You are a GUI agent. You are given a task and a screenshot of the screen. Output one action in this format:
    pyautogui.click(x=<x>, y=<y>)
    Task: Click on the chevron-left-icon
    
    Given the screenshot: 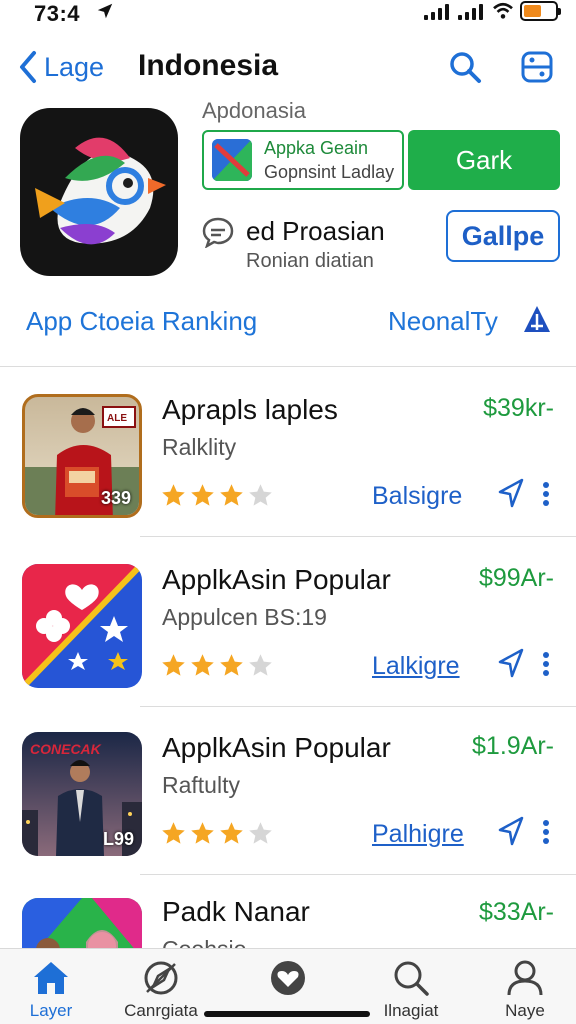 What is the action you would take?
    pyautogui.click(x=28, y=67)
    